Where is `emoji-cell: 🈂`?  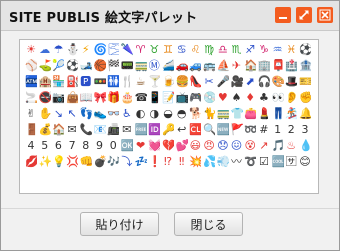 emoji-cell: 🈂 is located at coordinates (291, 162).